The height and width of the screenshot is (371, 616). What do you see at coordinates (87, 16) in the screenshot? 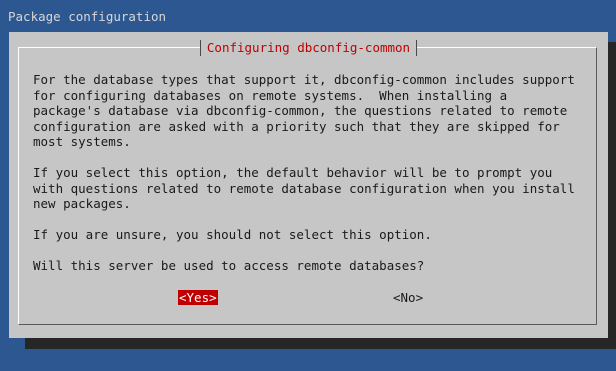
I see `backtitle: Package configuration` at bounding box center [87, 16].